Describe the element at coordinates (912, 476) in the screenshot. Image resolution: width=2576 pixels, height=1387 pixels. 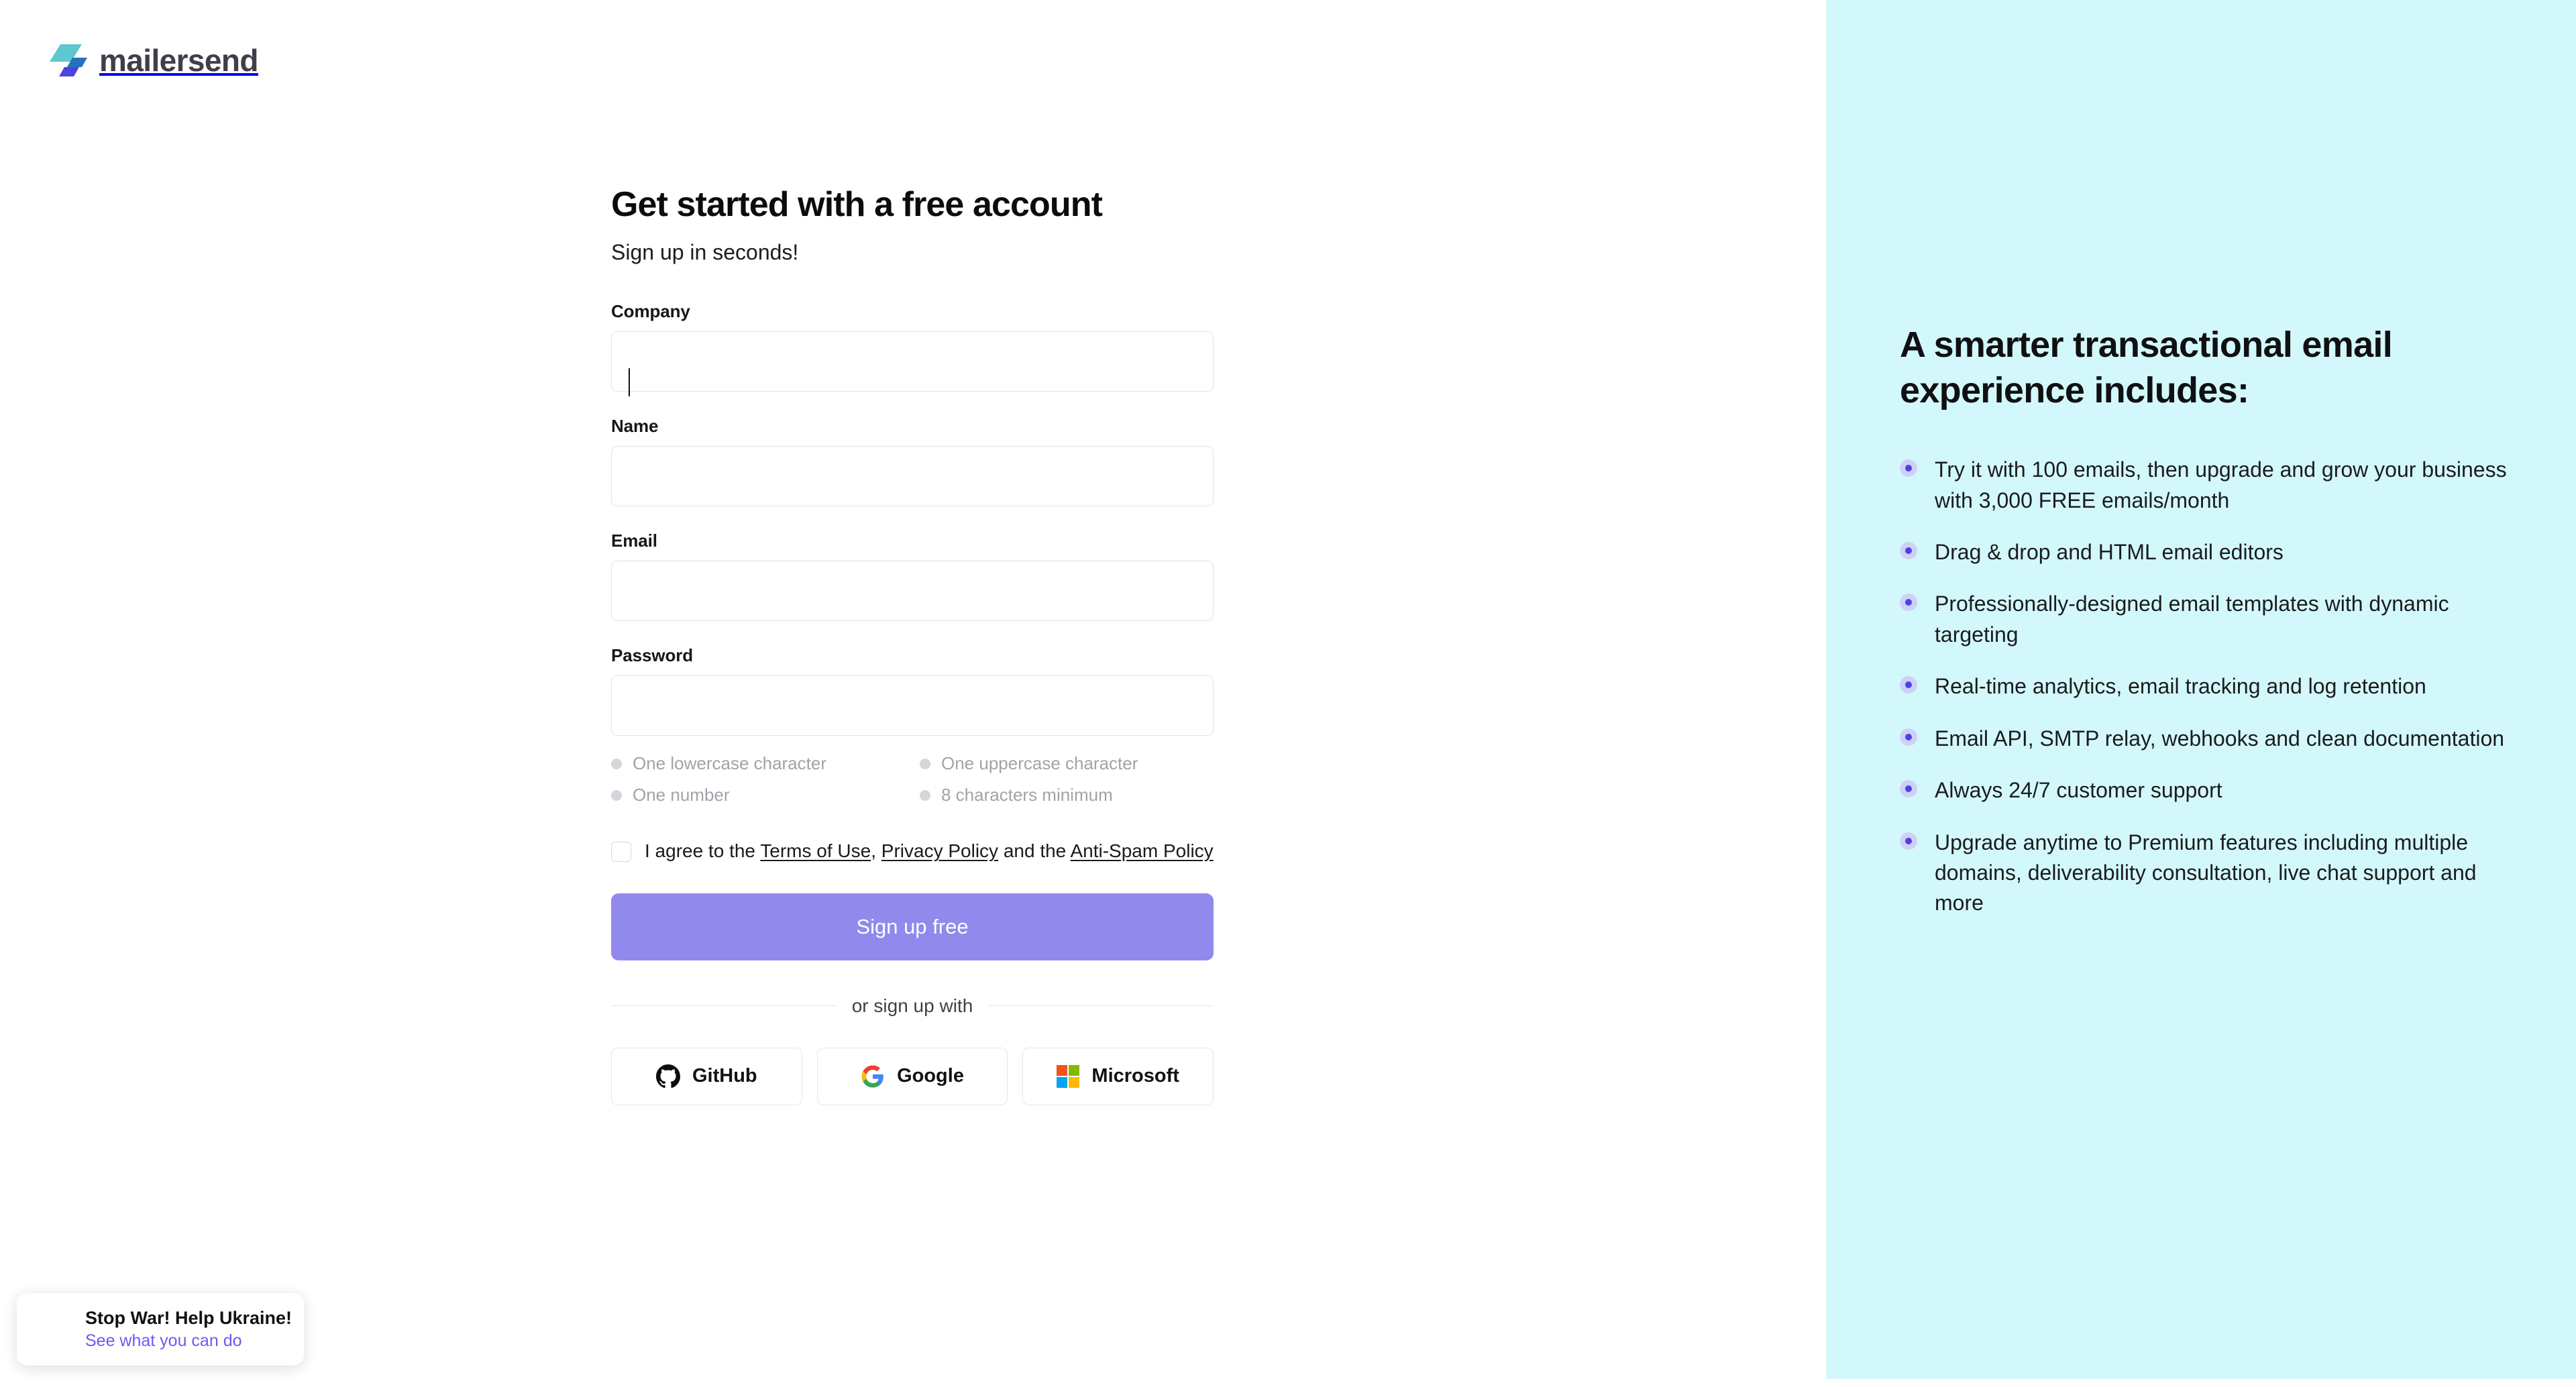
I see `name-input` at that location.